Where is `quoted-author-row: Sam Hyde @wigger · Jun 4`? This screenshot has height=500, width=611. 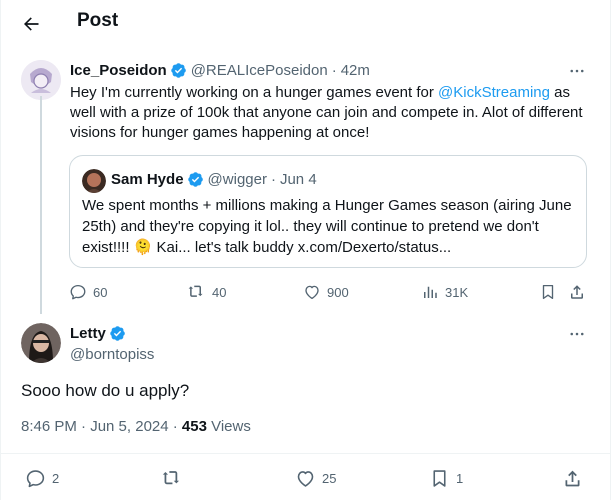
quoted-author-row: Sam Hyde @wigger · Jun 4 is located at coordinates (214, 179).